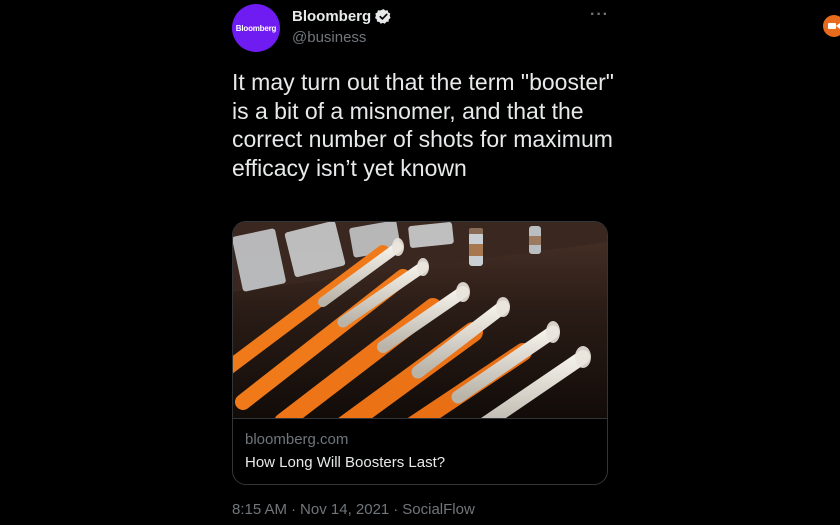 This screenshot has height=525, width=840. I want to click on tweet-date: Nov 14, 2021, so click(344, 509).